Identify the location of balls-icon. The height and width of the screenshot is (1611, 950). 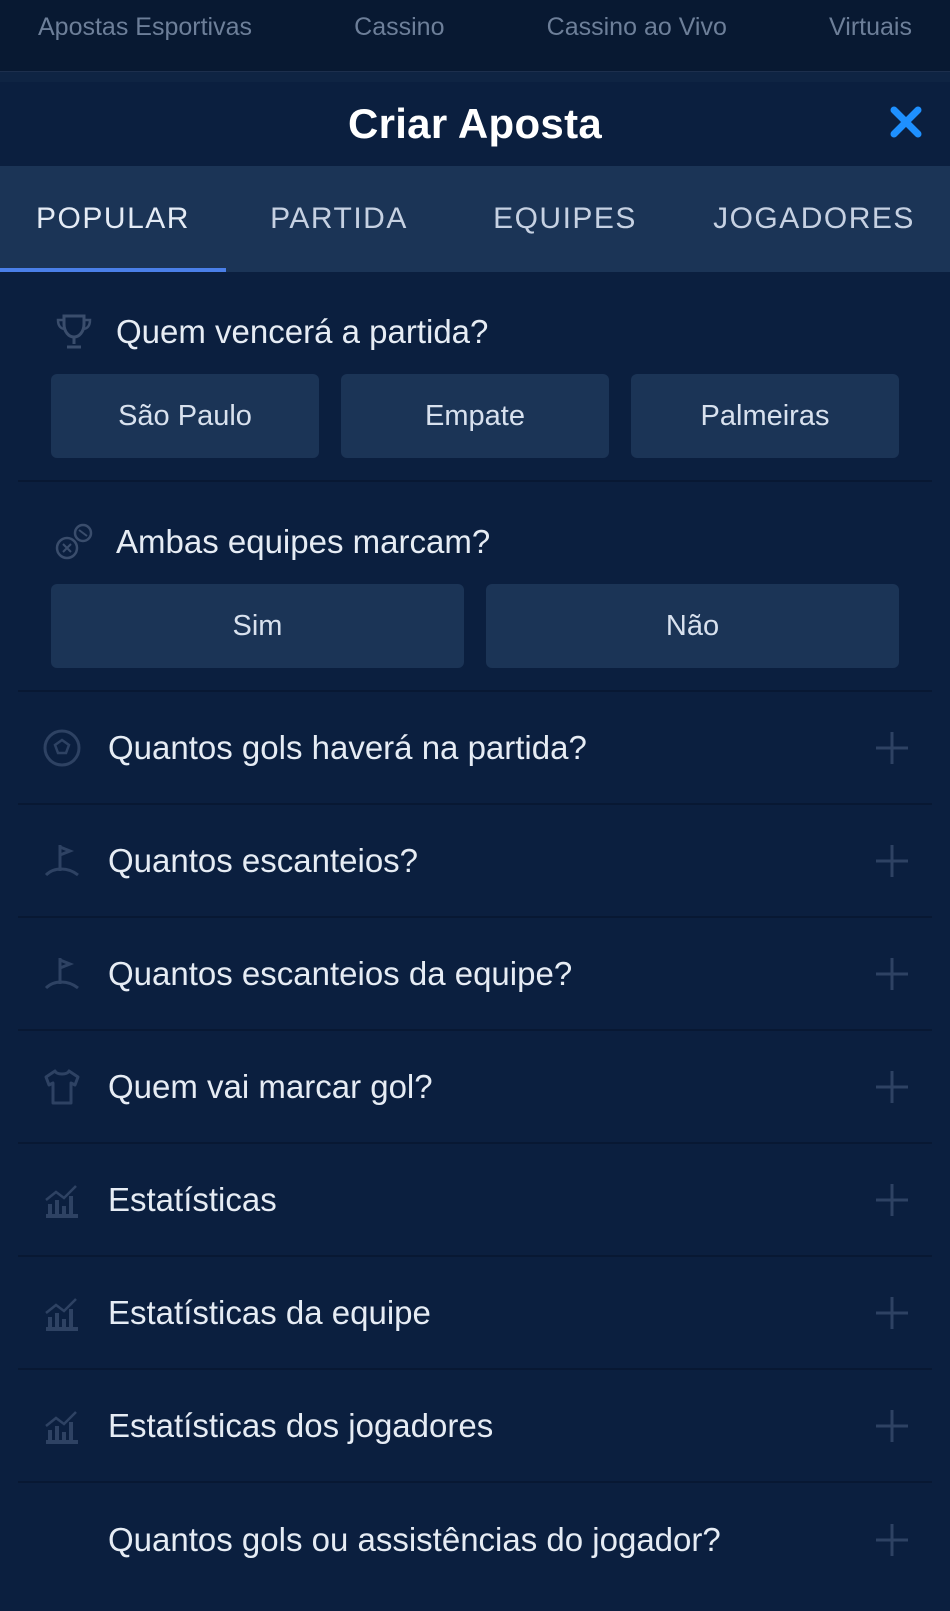
(74, 542).